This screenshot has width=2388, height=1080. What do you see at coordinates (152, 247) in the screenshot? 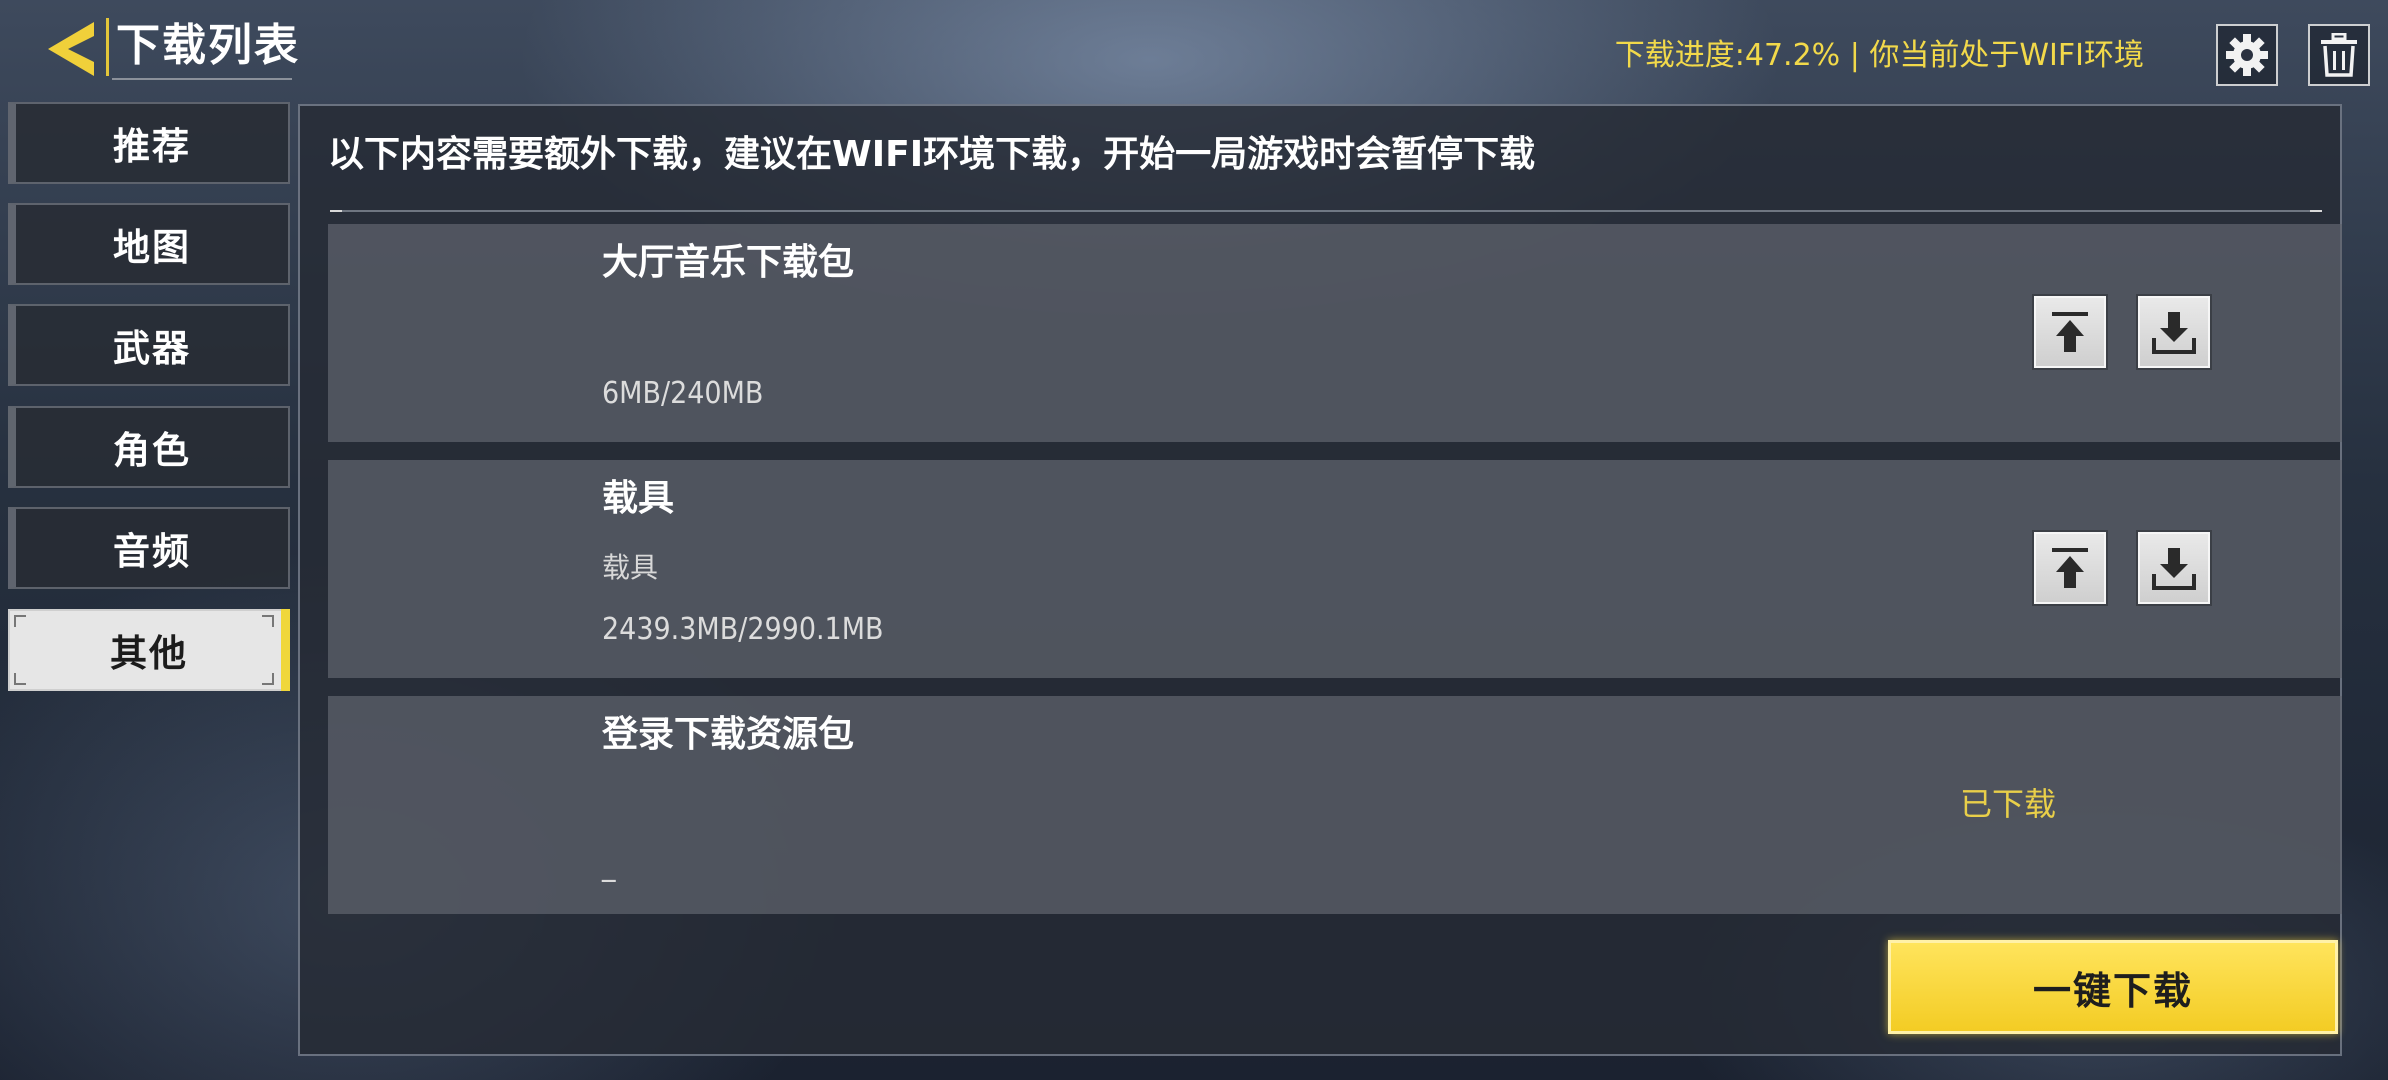
I see `sidebar-item-label: 地图` at bounding box center [152, 247].